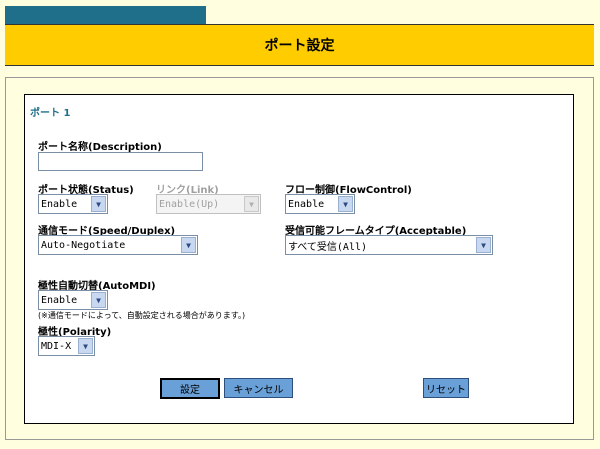 Image resolution: width=600 pixels, height=449 pixels. Describe the element at coordinates (300, 12) in the screenshot. I see `top-tab-strip` at that location.